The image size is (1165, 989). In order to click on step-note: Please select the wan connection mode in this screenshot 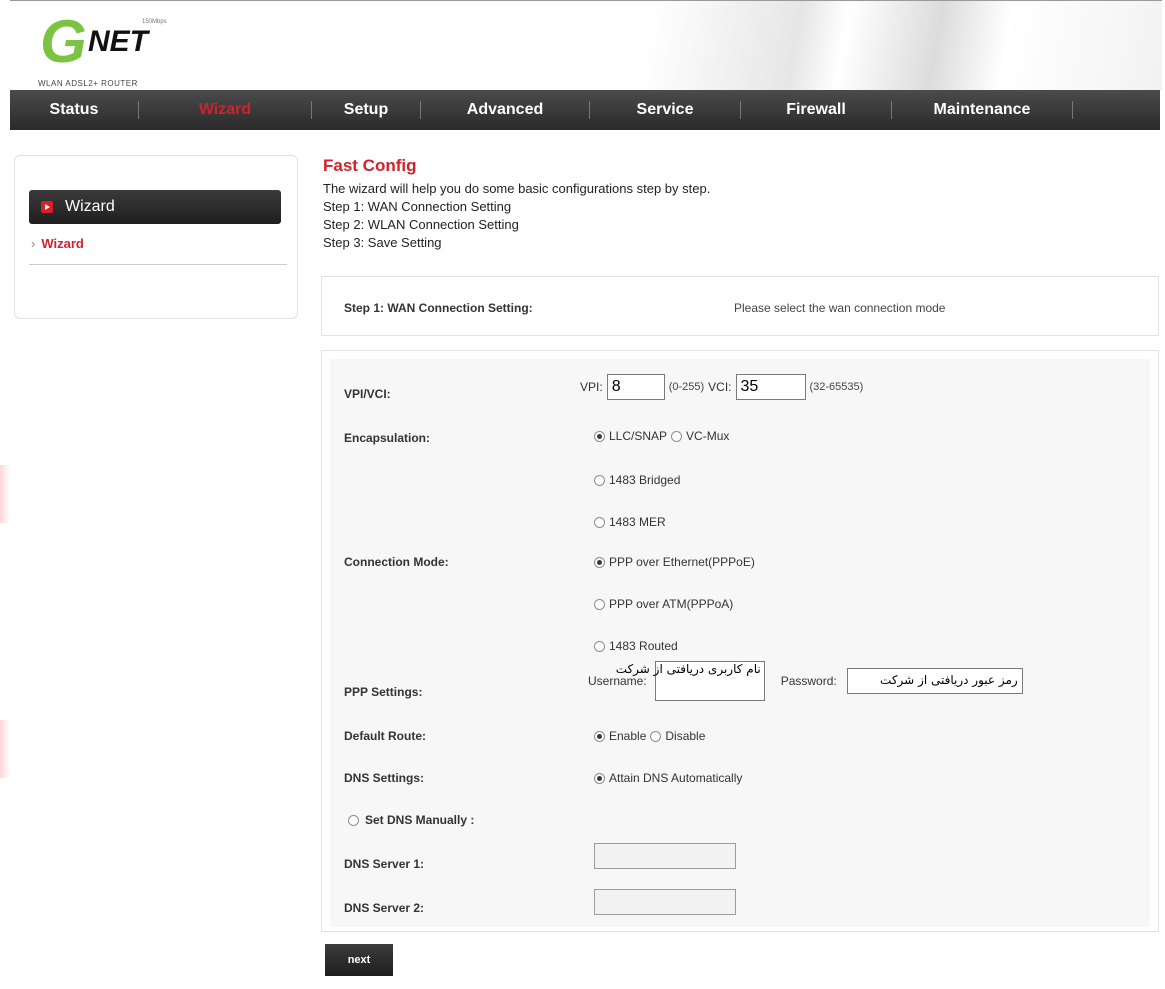, I will do `click(840, 308)`.